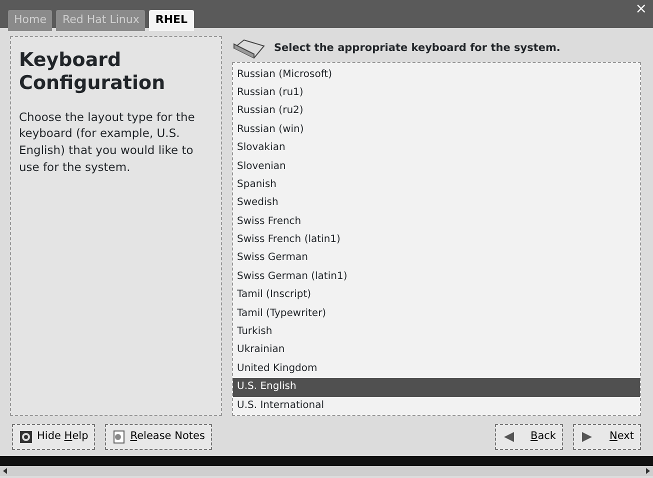  Describe the element at coordinates (436, 258) in the screenshot. I see `keyboard-item: Swiss German` at that location.